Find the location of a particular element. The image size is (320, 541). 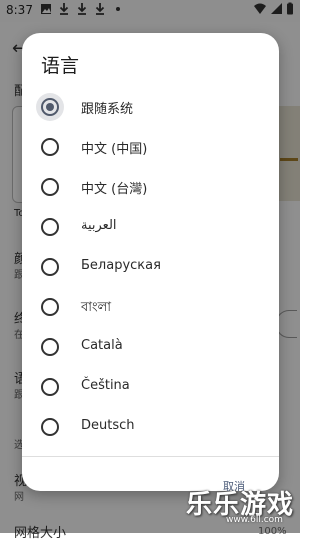

language-option-label: 跟随系统 is located at coordinates (107, 109).